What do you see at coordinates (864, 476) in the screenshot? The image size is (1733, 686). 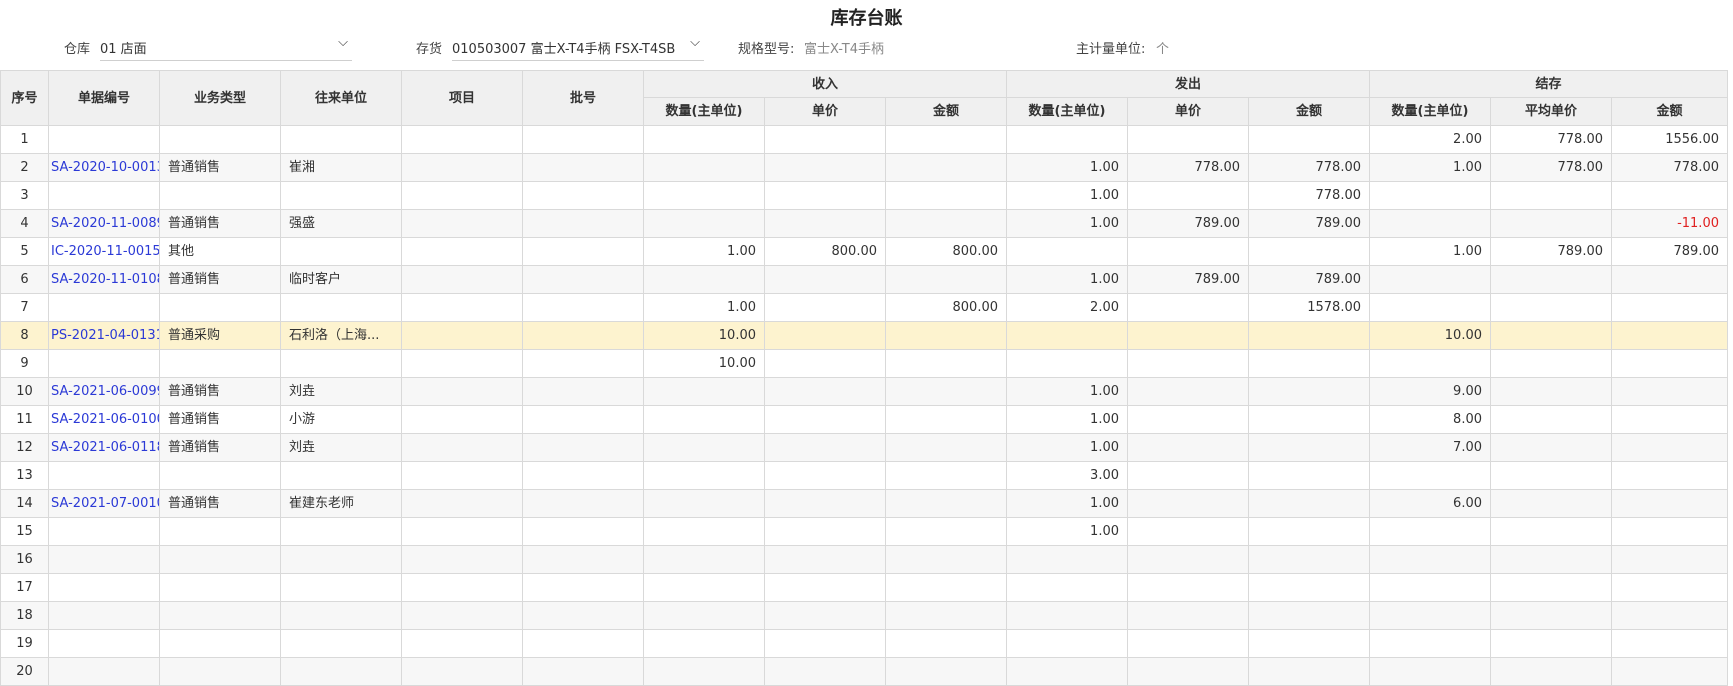 I see `table-row: 13 3.00` at bounding box center [864, 476].